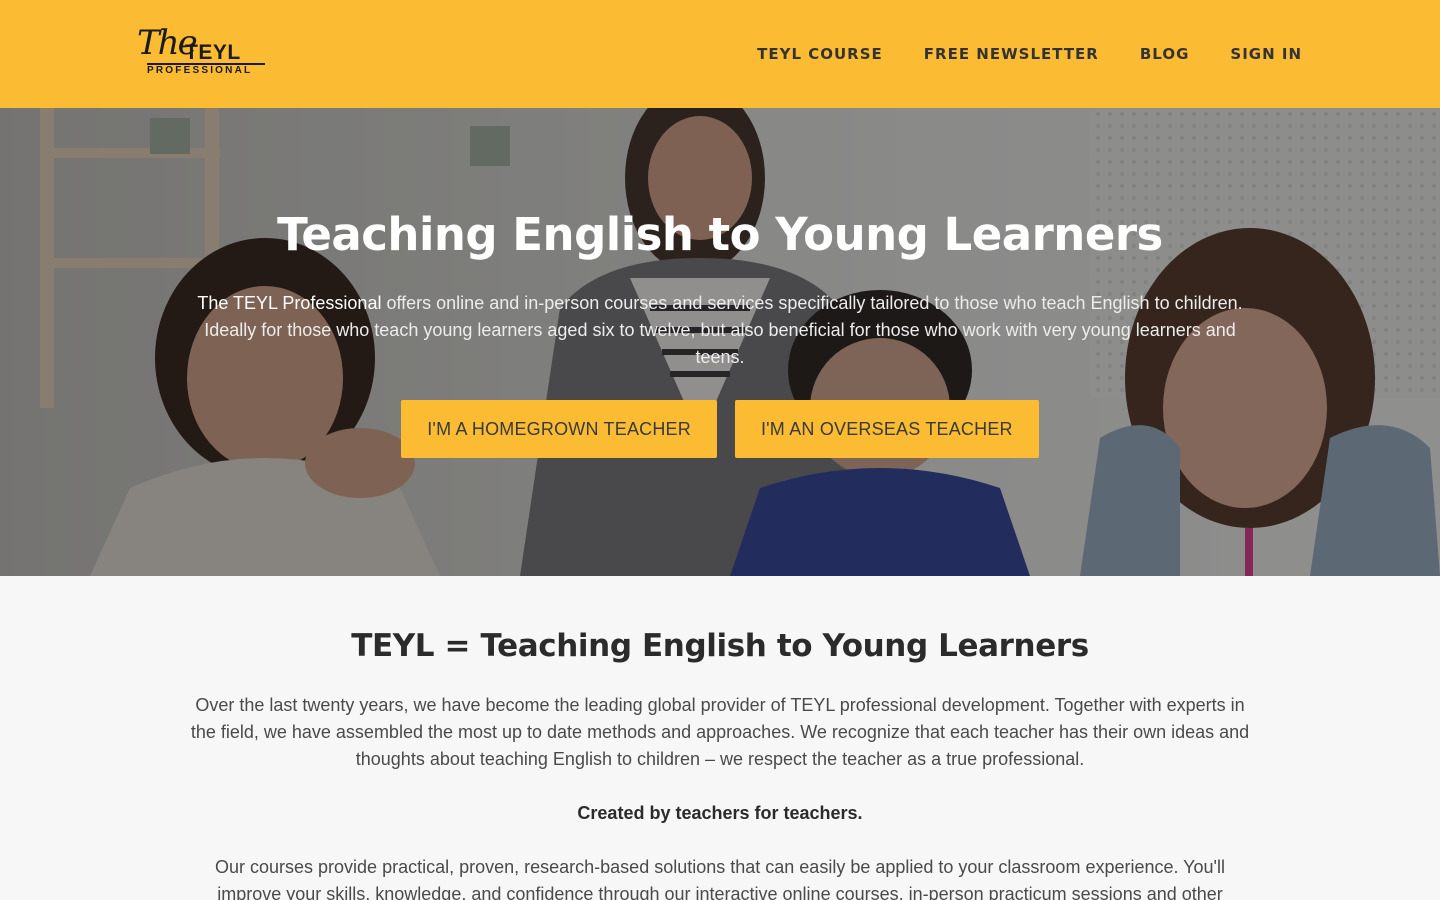 This screenshot has width=1440, height=900. Describe the element at coordinates (289, 303) in the screenshot. I see `hero-brand-name: The TEYL Professional` at that location.